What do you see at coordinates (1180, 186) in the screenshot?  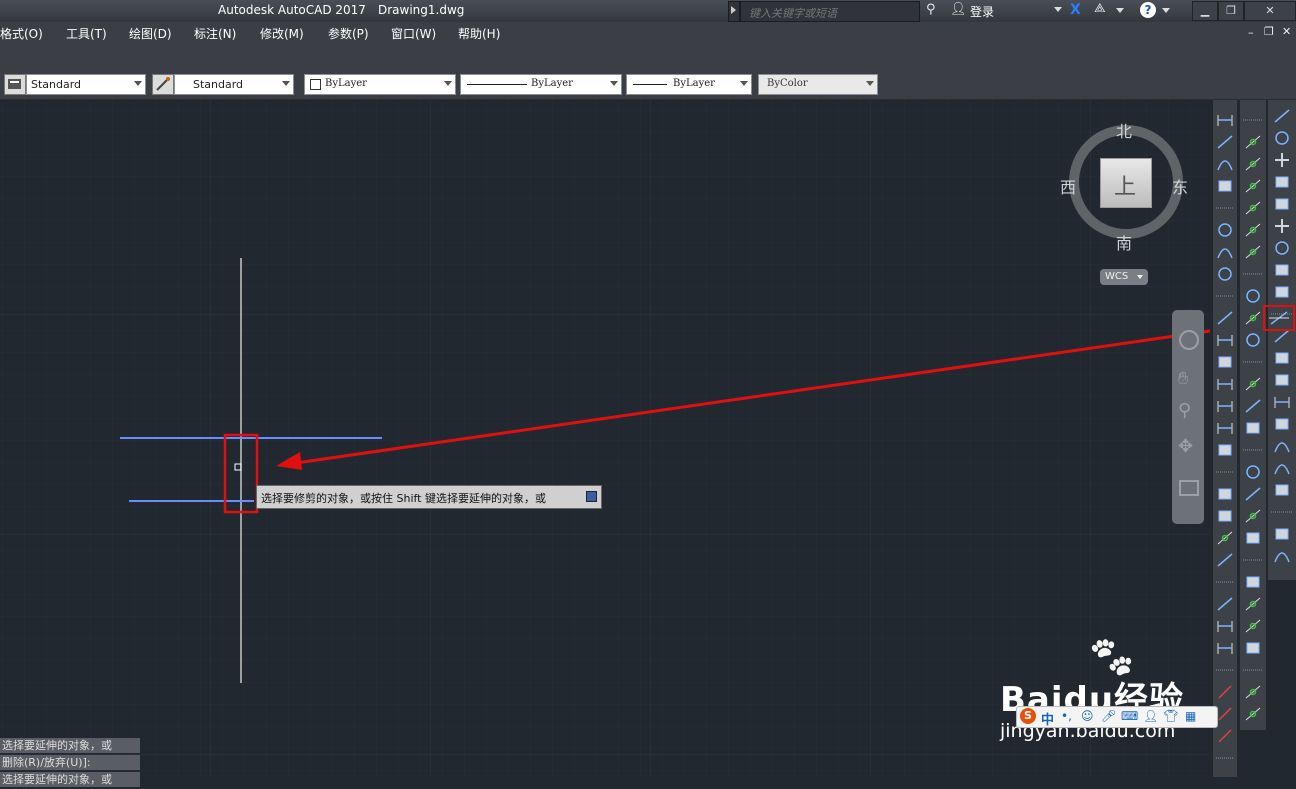 I see `compass-east: 东` at bounding box center [1180, 186].